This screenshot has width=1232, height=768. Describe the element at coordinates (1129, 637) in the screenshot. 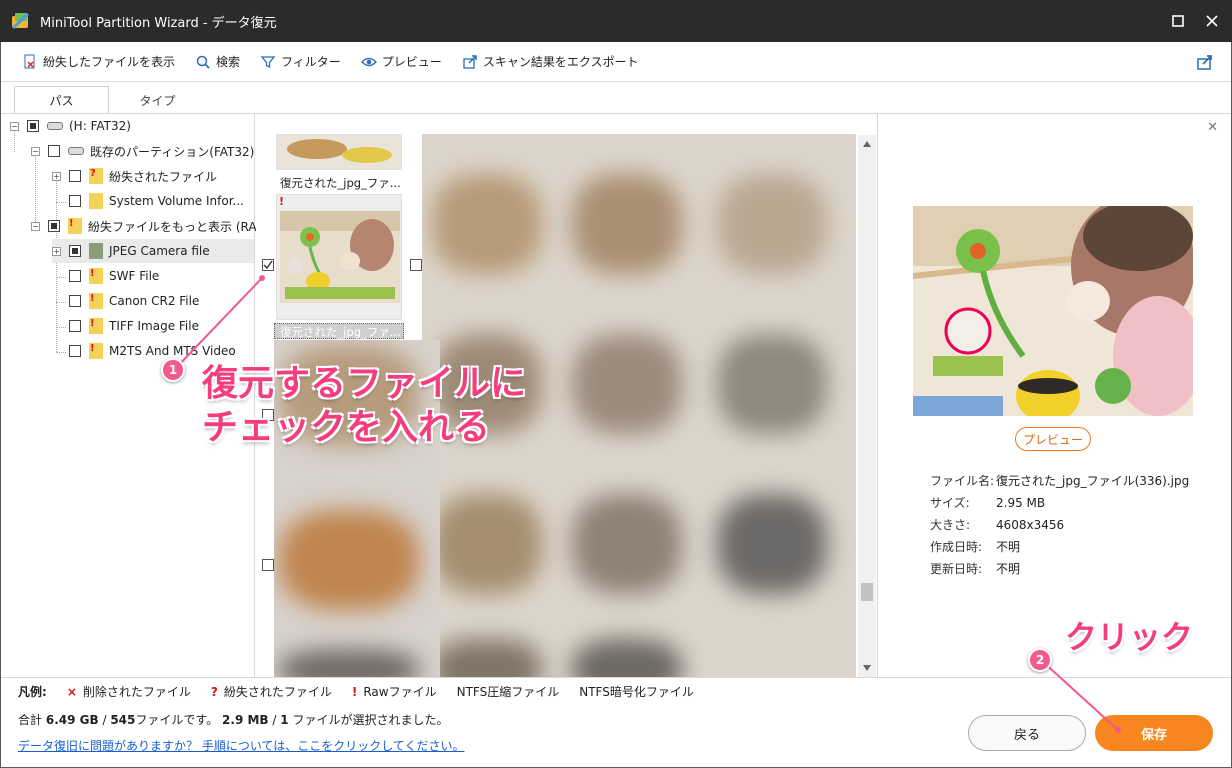

I see `annotation-step2: クリック` at that location.